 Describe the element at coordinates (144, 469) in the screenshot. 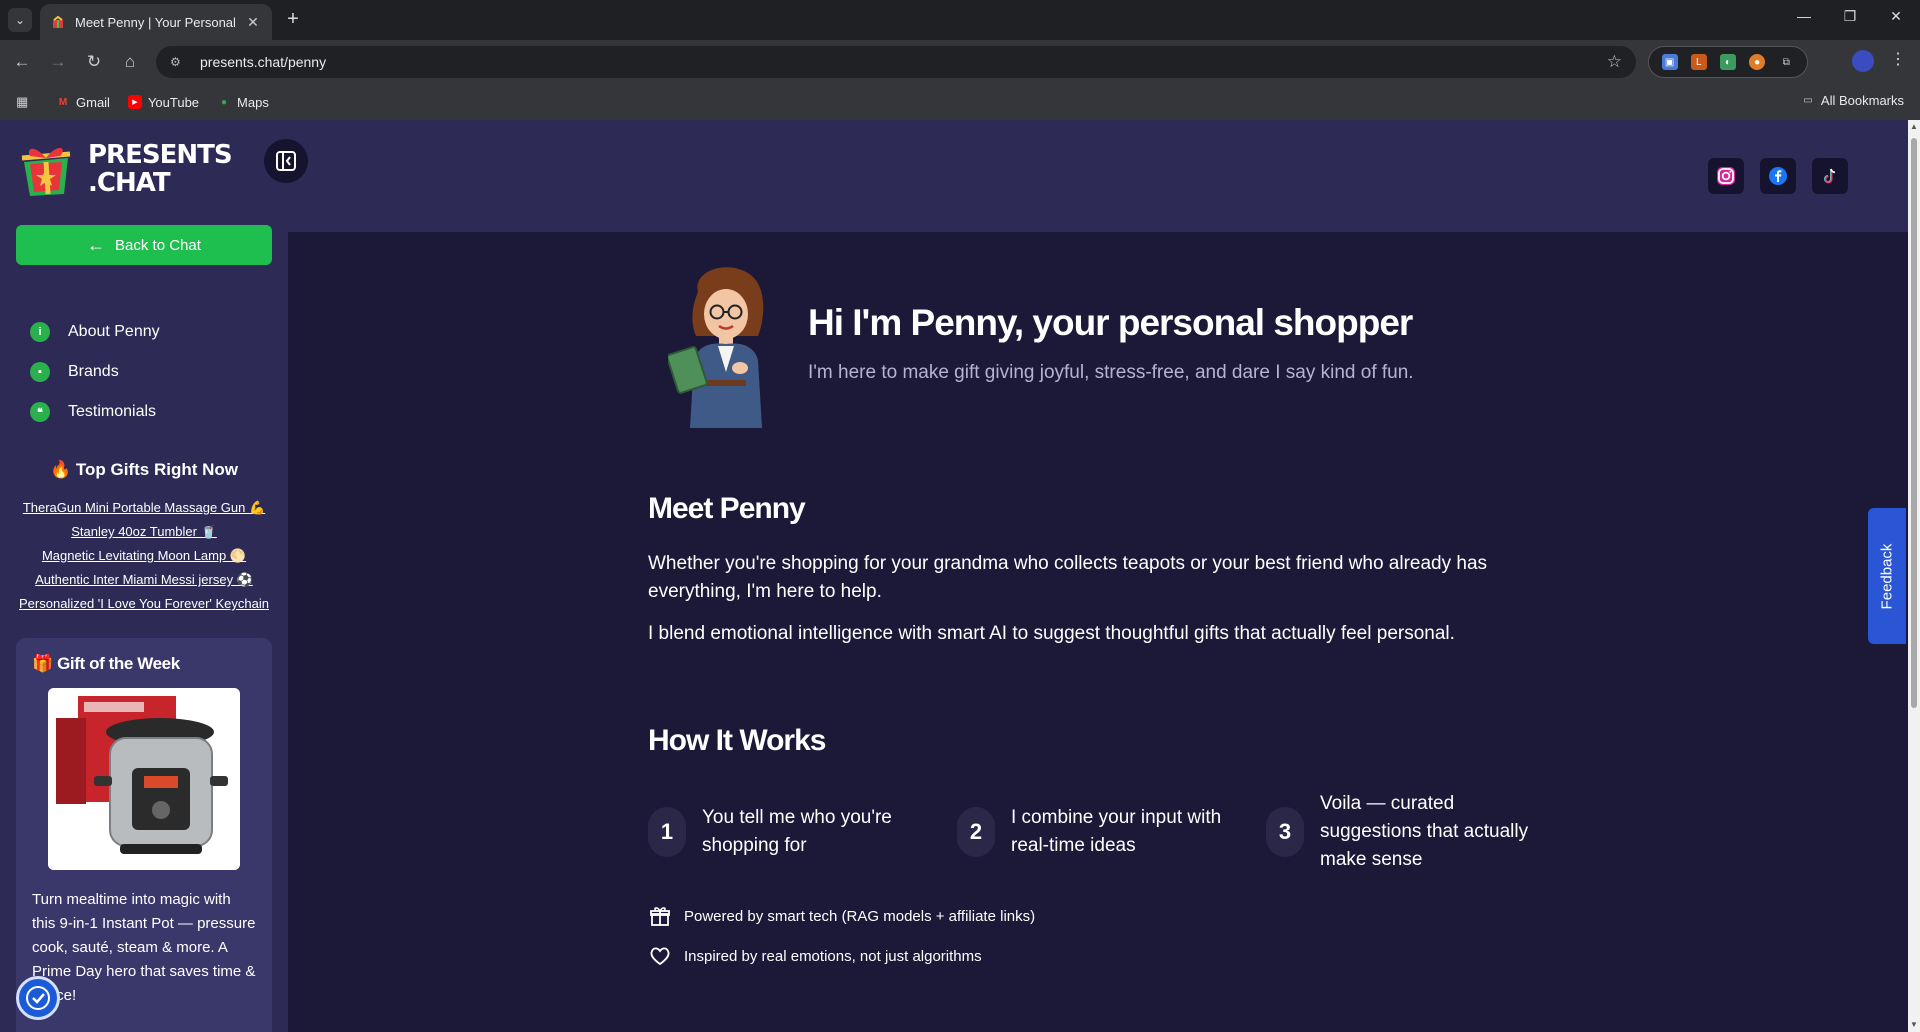

I see `top-gifts-title: 🔥 Top Gifts Right Now` at that location.